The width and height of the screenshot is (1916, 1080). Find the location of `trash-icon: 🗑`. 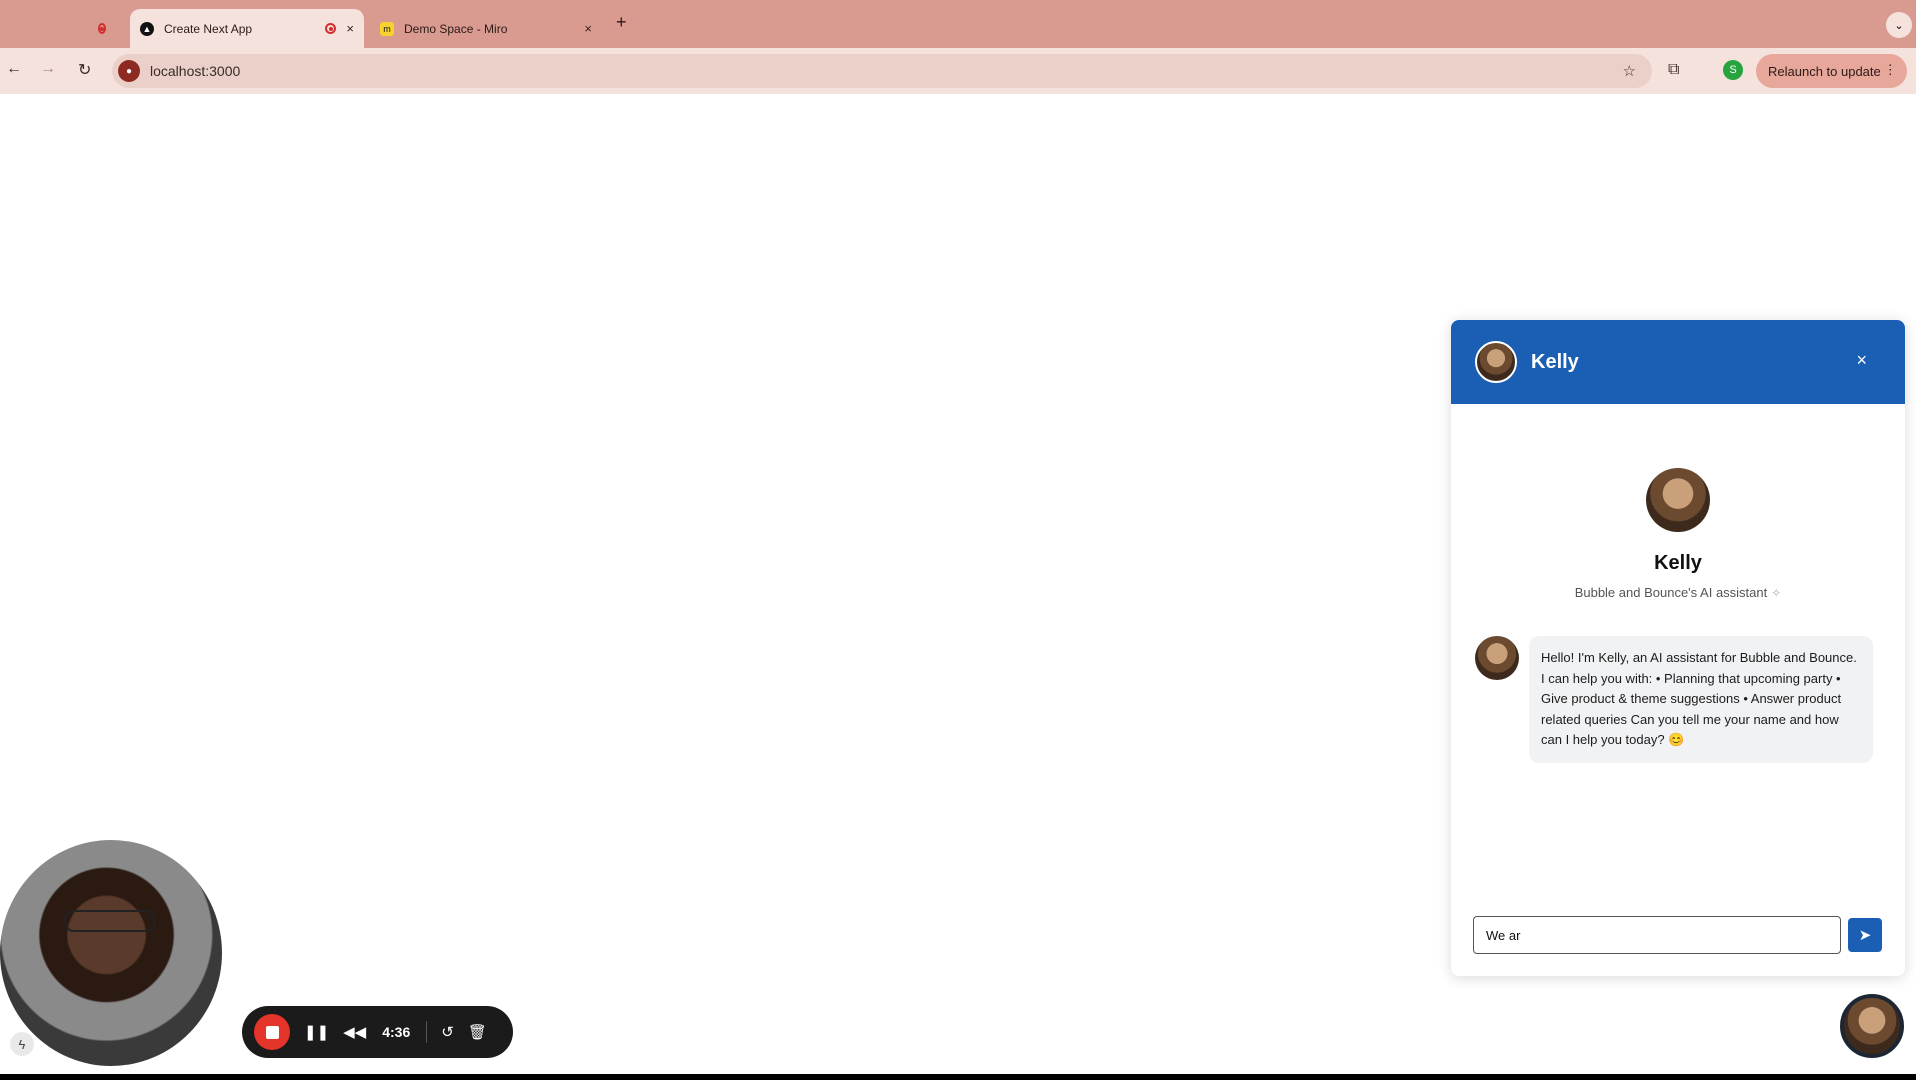

trash-icon: 🗑 is located at coordinates (477, 1032).